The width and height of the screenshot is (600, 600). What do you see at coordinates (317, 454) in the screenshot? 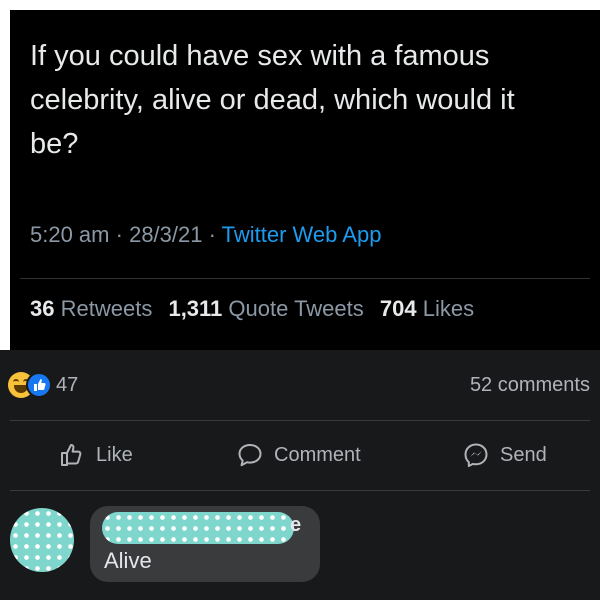
I see `comment-label: Comment` at bounding box center [317, 454].